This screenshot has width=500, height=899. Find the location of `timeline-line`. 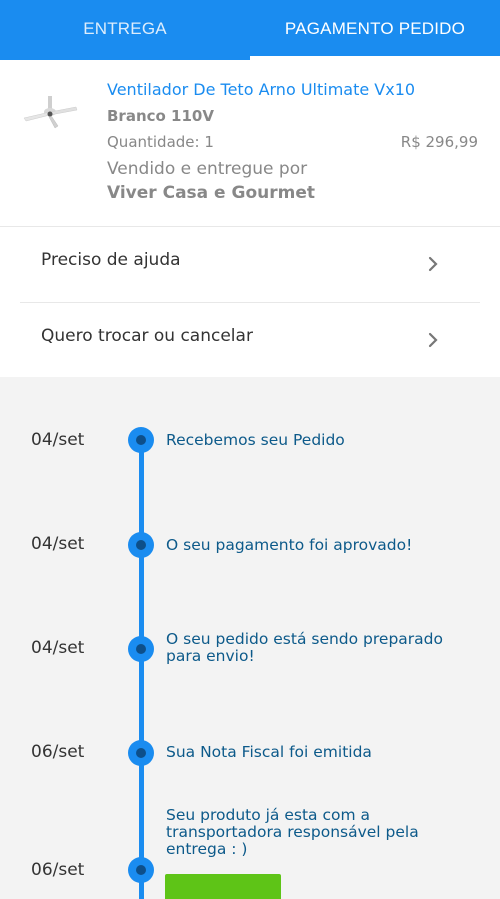

timeline-line is located at coordinates (141, 668).